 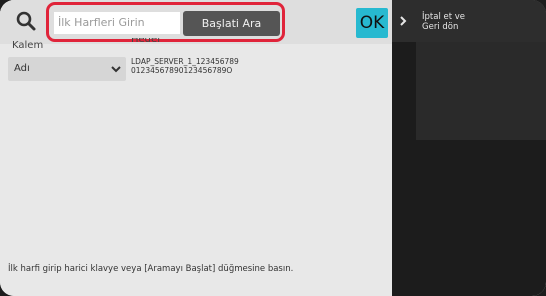 What do you see at coordinates (116, 69) in the screenshot?
I see `chevron-down-icon` at bounding box center [116, 69].